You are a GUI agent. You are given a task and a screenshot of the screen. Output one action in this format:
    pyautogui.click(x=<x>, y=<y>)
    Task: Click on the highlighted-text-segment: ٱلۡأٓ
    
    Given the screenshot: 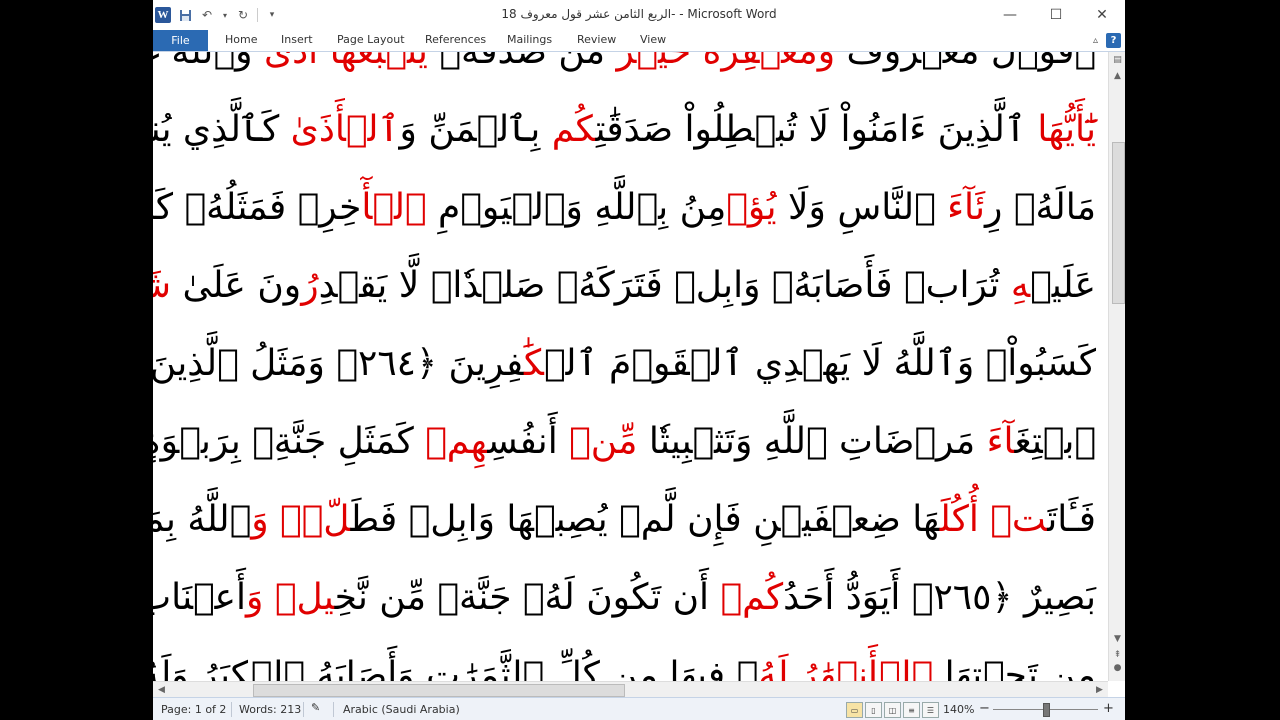 What is the action you would take?
    pyautogui.click(x=393, y=207)
    